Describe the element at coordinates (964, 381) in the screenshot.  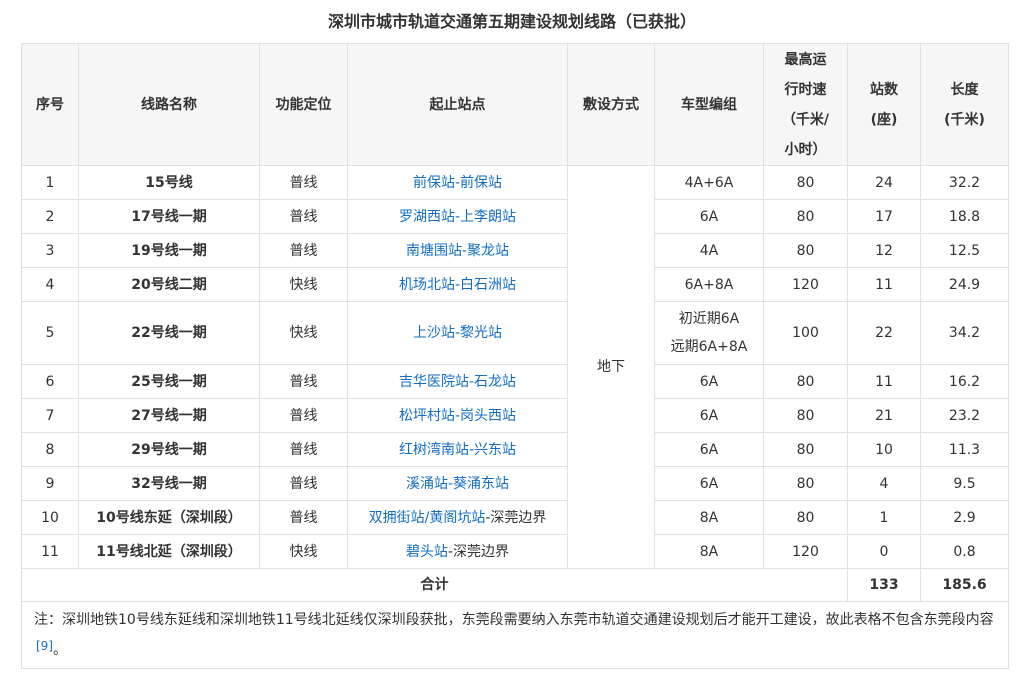
I see `length-cell: 16.2` at that location.